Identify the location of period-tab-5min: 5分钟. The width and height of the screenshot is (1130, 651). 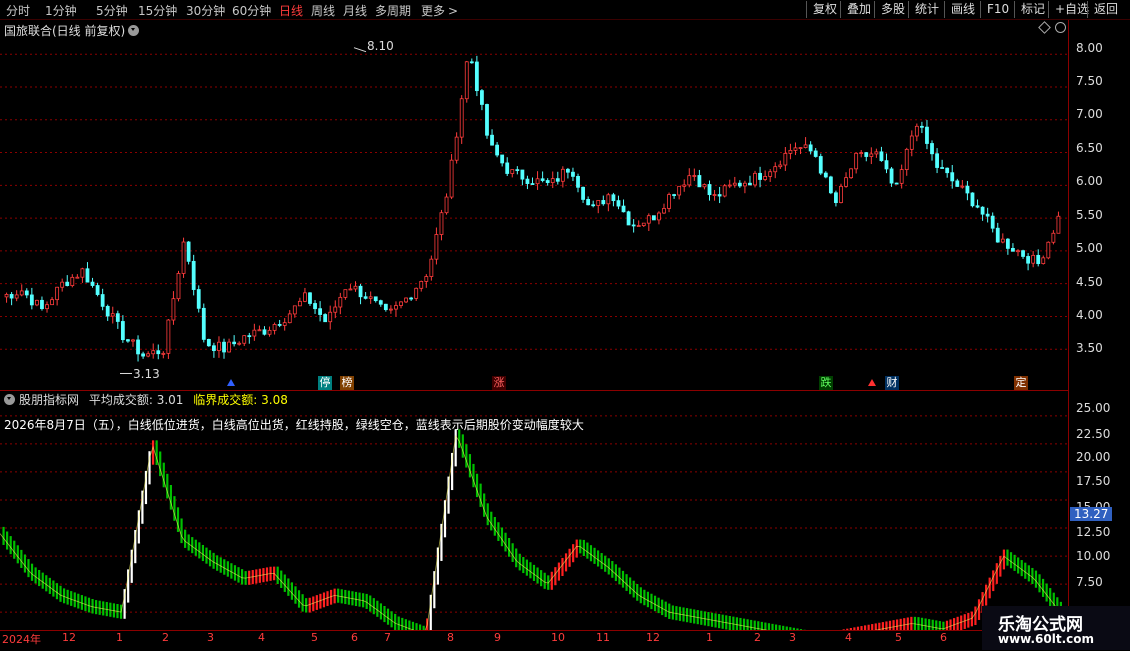
(112, 10).